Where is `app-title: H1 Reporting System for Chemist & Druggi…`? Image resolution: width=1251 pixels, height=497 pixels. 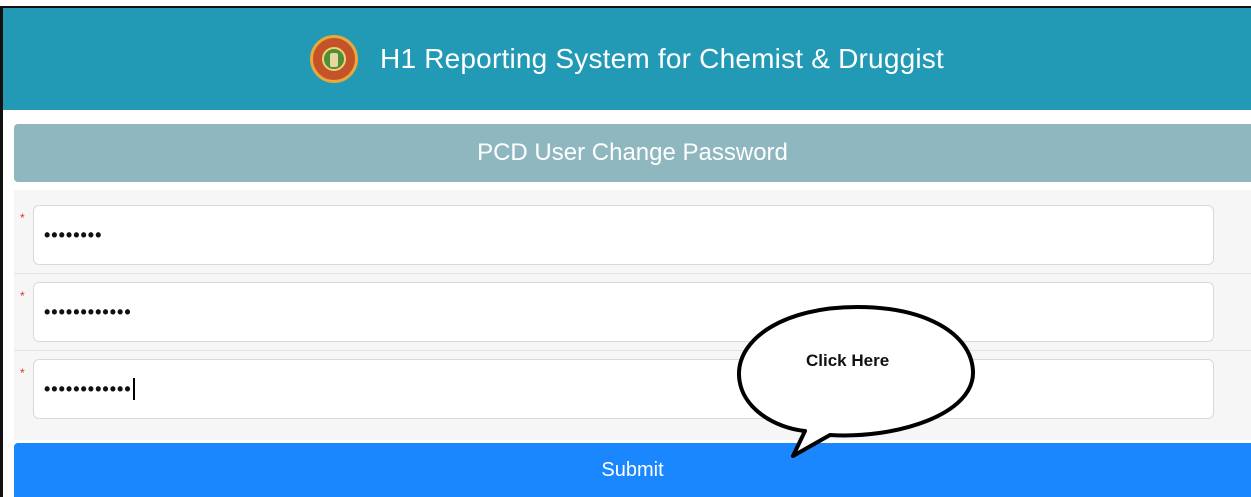 app-title: H1 Reporting System for Chemist & Druggi… is located at coordinates (662, 58).